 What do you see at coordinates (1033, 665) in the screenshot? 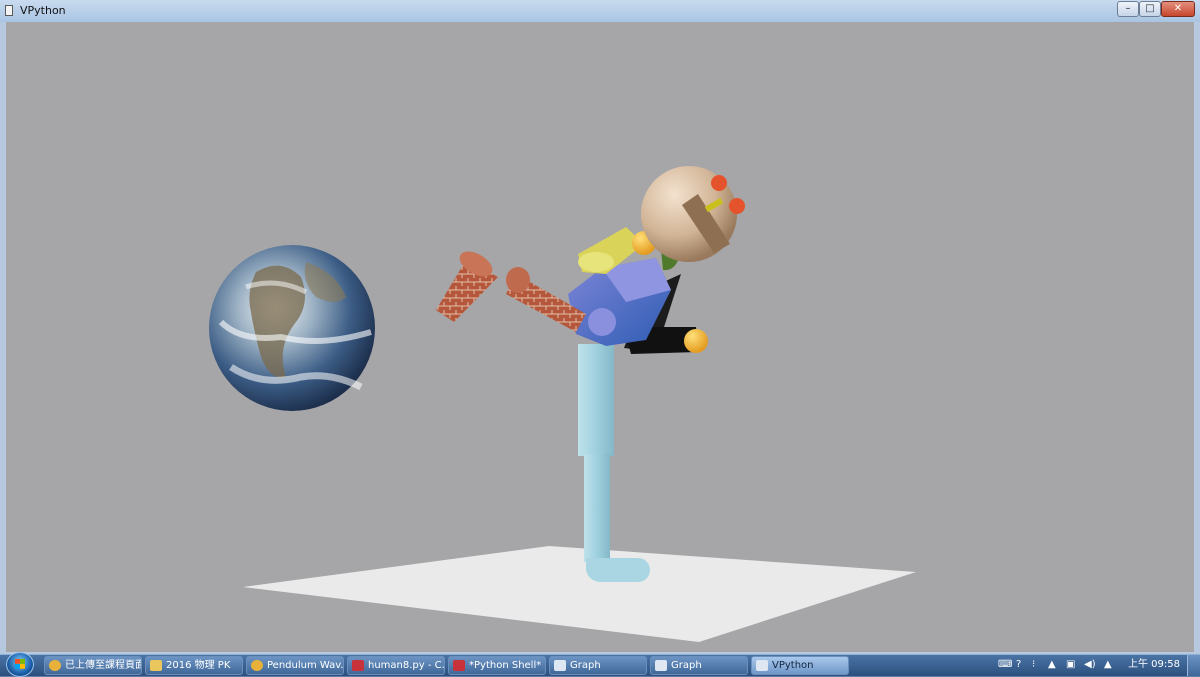
I see `chevron-icon: ⁝` at bounding box center [1033, 665].